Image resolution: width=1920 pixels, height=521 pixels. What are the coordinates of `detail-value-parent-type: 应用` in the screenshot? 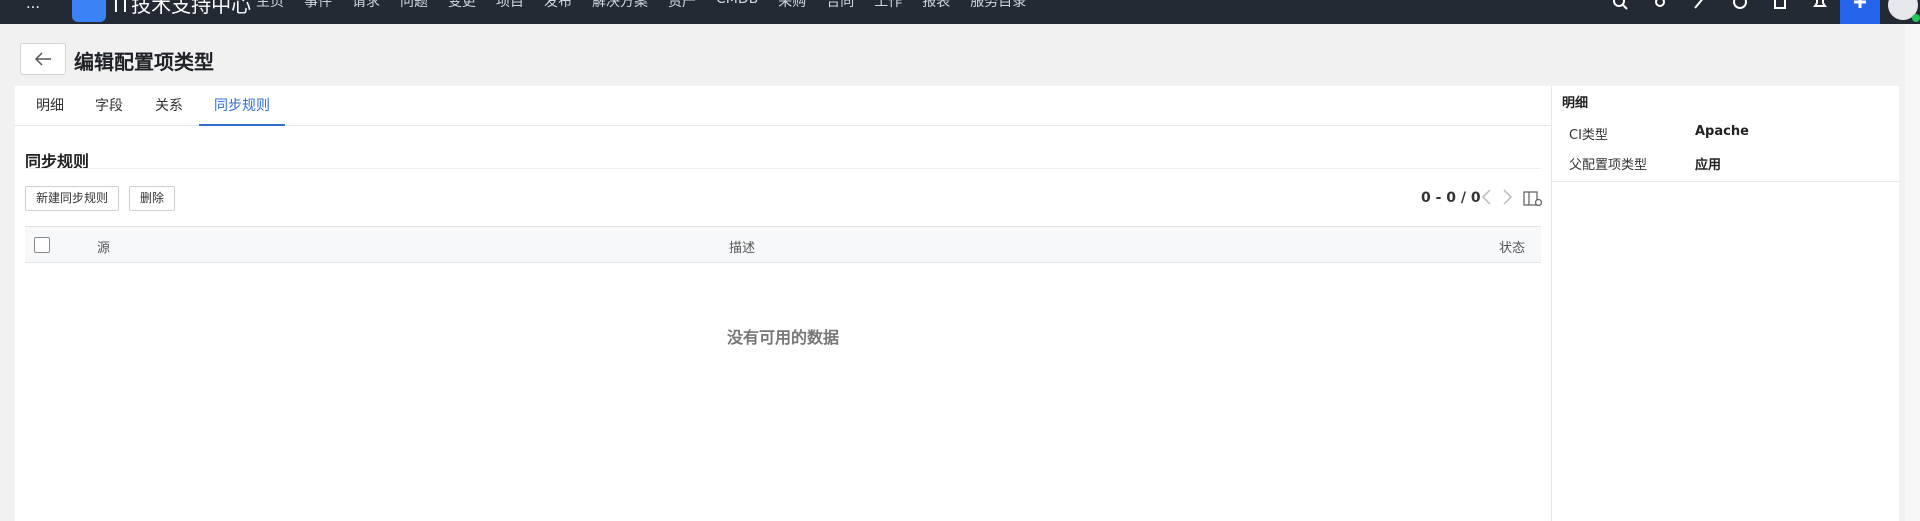 It's located at (1708, 165).